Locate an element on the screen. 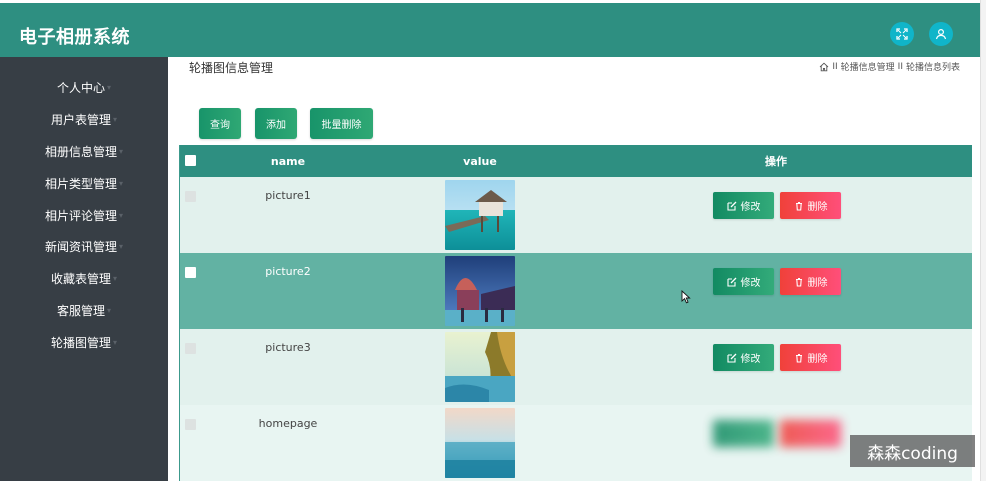 This screenshot has height=481, width=986. sidebar-item-label: 客服管理 is located at coordinates (80, 310).